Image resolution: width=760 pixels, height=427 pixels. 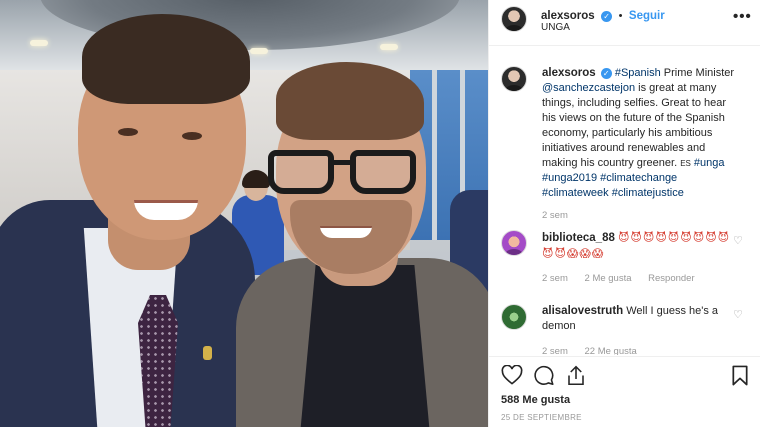 What do you see at coordinates (555, 27) in the screenshot?
I see `location: UNGA` at bounding box center [555, 27].